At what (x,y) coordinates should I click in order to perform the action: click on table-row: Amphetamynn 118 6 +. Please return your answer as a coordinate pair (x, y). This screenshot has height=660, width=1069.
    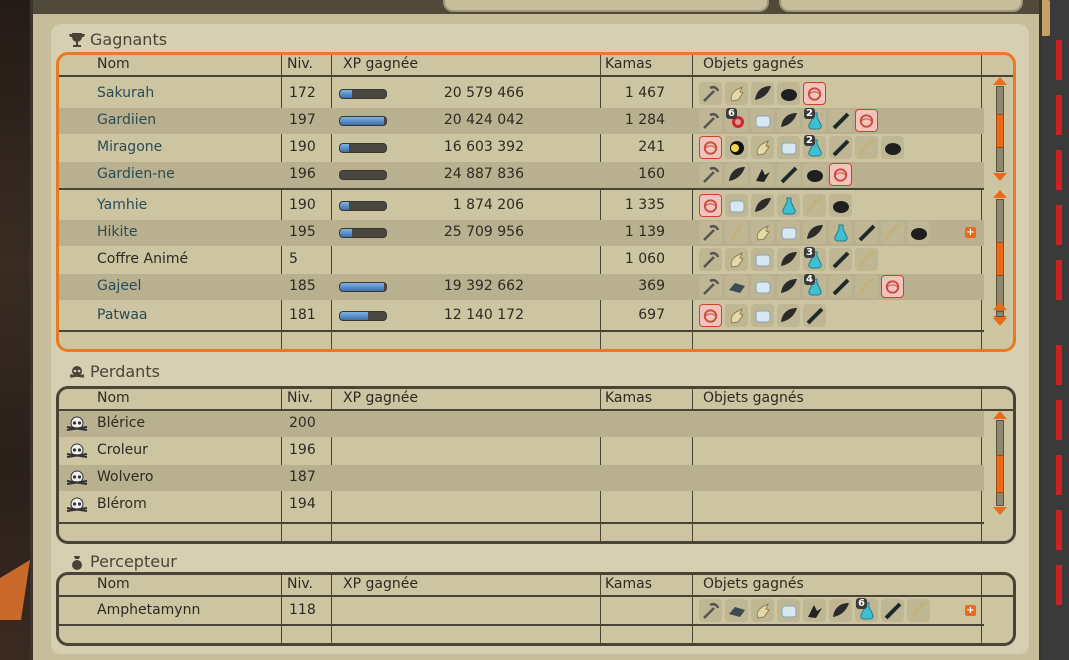
    Looking at the image, I should click on (521, 611).